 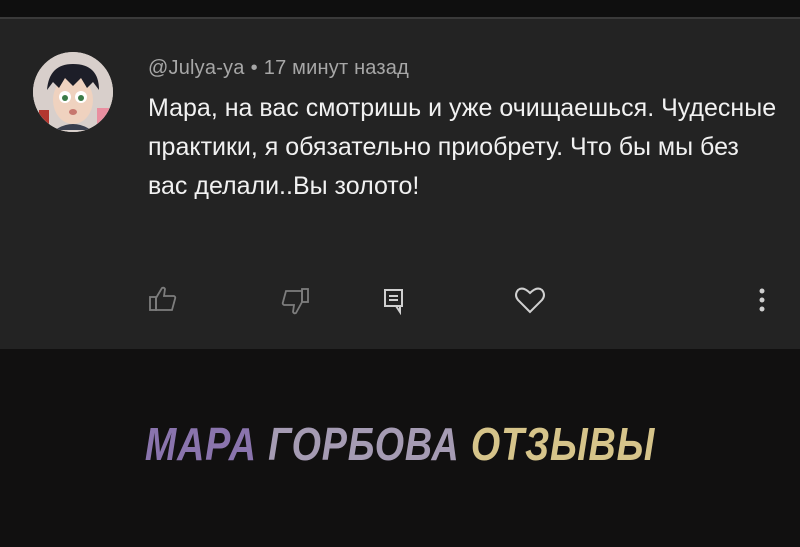 I want to click on banner-title: МАРА ГОРБОВА ОТЗЫВЫ, so click(x=400, y=444).